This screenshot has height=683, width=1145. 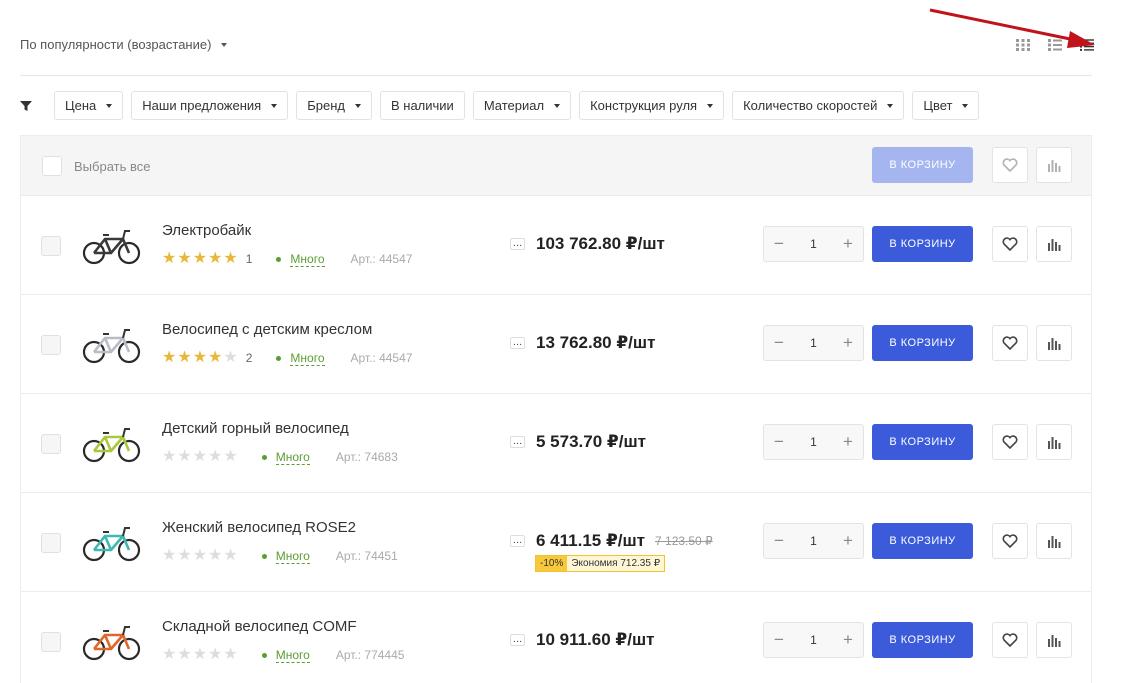 What do you see at coordinates (922, 165) in the screenshot?
I see `bulk-add-to-cart-button: В КОРЗИНУ` at bounding box center [922, 165].